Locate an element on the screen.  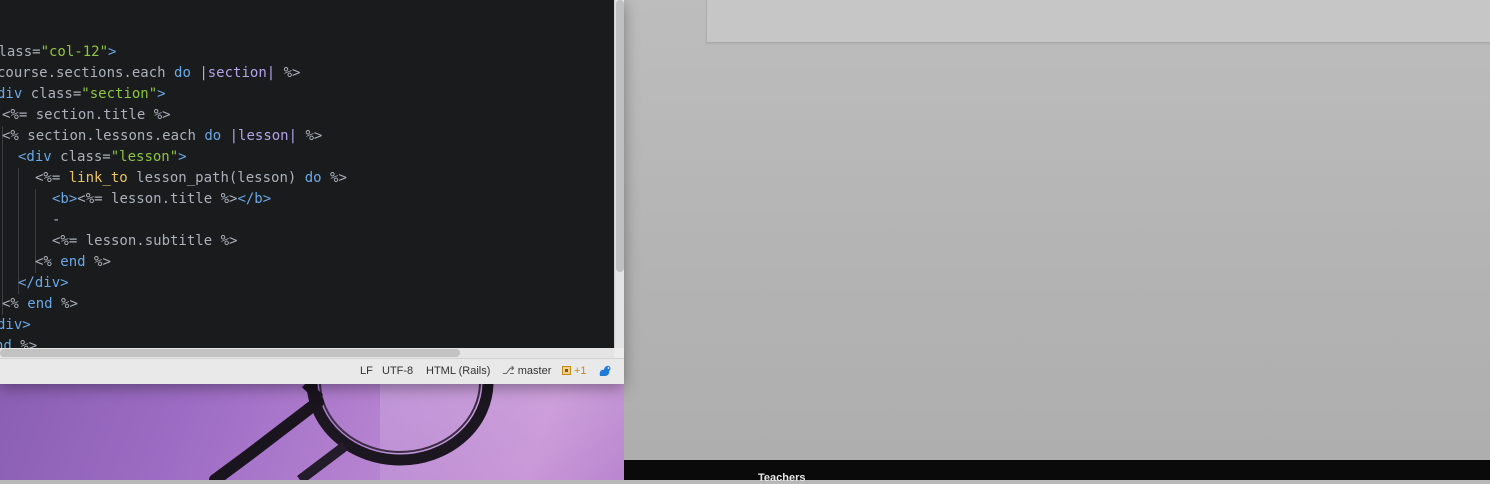
squirrel-icon is located at coordinates (605, 370).